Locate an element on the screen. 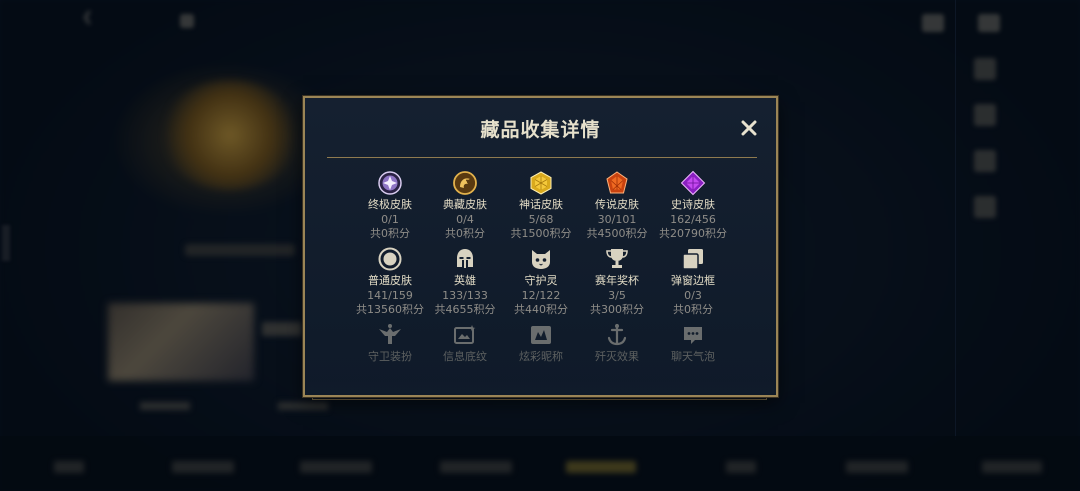  item-name: 聊天气泡 is located at coordinates (693, 356).